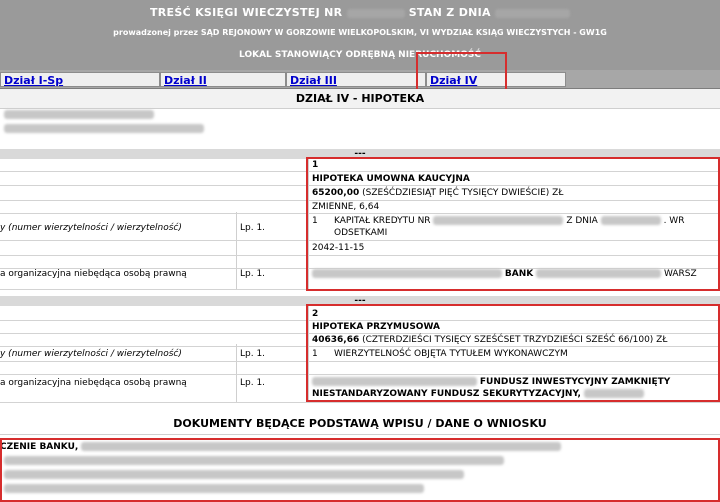 This screenshot has height=502, width=720. Describe the element at coordinates (223, 79) in the screenshot. I see `tab-dzial-ii: Dział II` at that location.